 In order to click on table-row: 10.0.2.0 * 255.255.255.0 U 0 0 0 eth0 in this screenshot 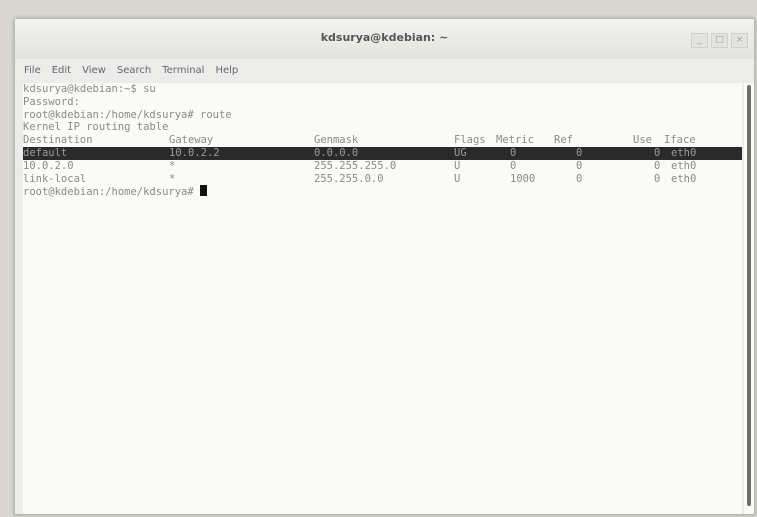, I will do `click(382, 166)`.